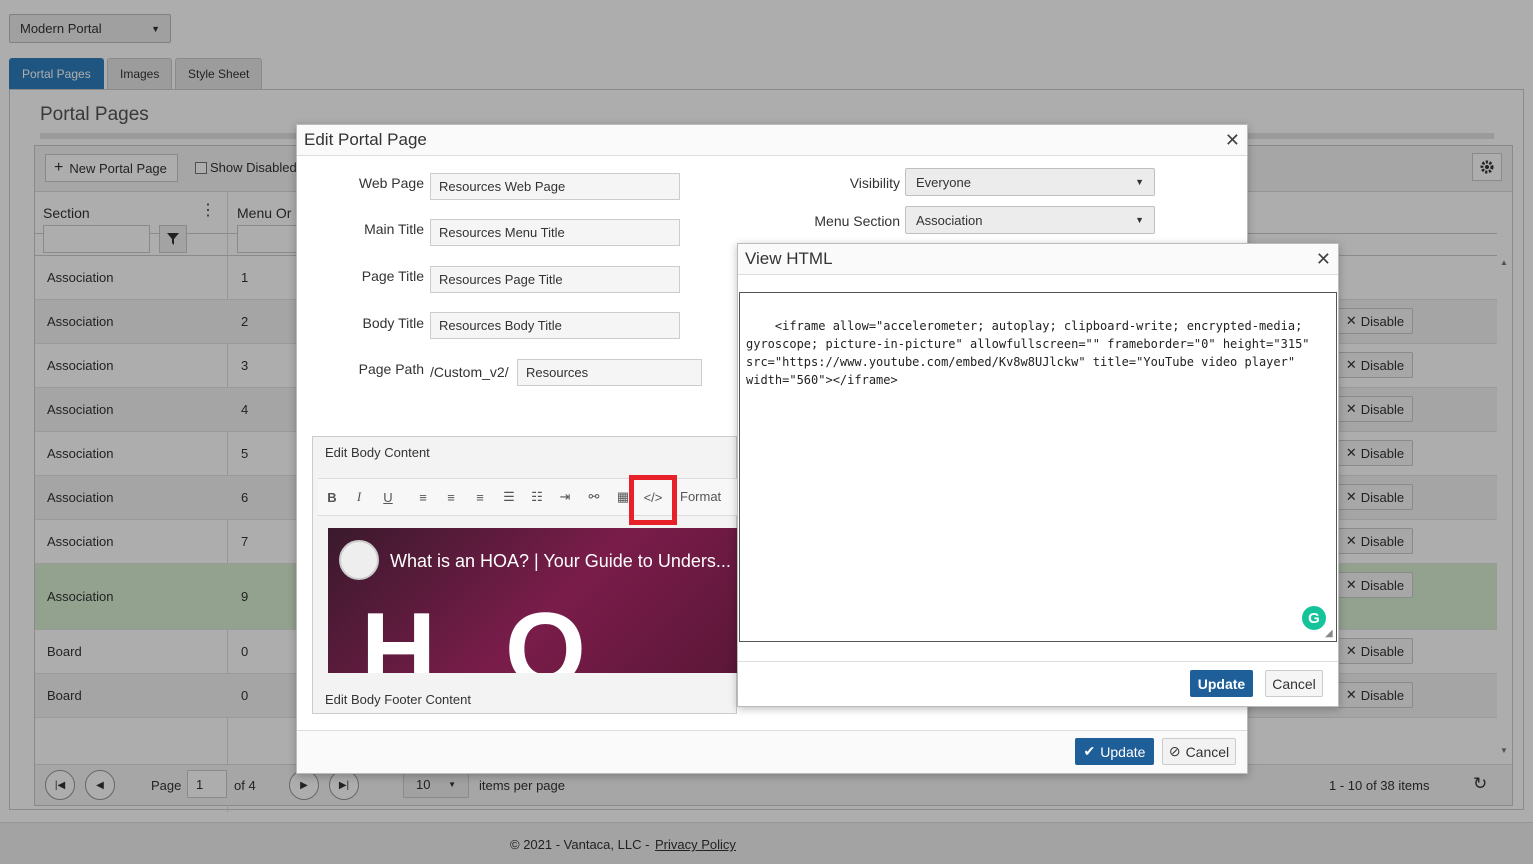 This screenshot has width=1533, height=864. What do you see at coordinates (1221, 683) in the screenshot?
I see `html-update-button: Update` at bounding box center [1221, 683].